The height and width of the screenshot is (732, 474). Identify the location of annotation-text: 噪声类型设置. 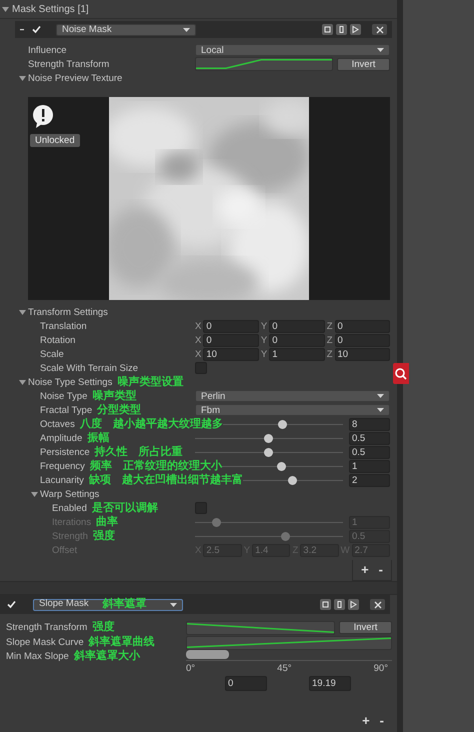
(150, 382).